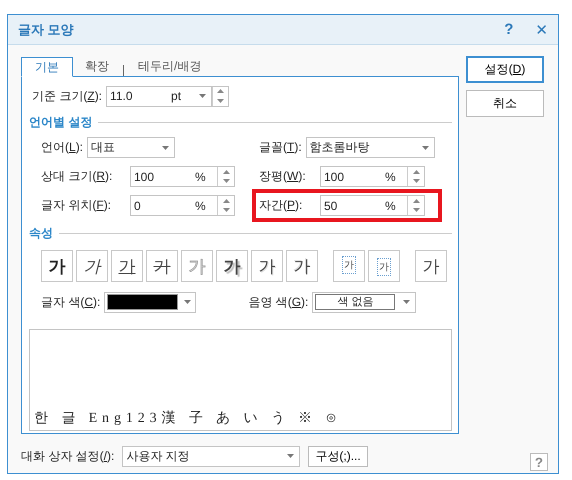 The height and width of the screenshot is (480, 572). I want to click on tab: 확장, so click(97, 66).